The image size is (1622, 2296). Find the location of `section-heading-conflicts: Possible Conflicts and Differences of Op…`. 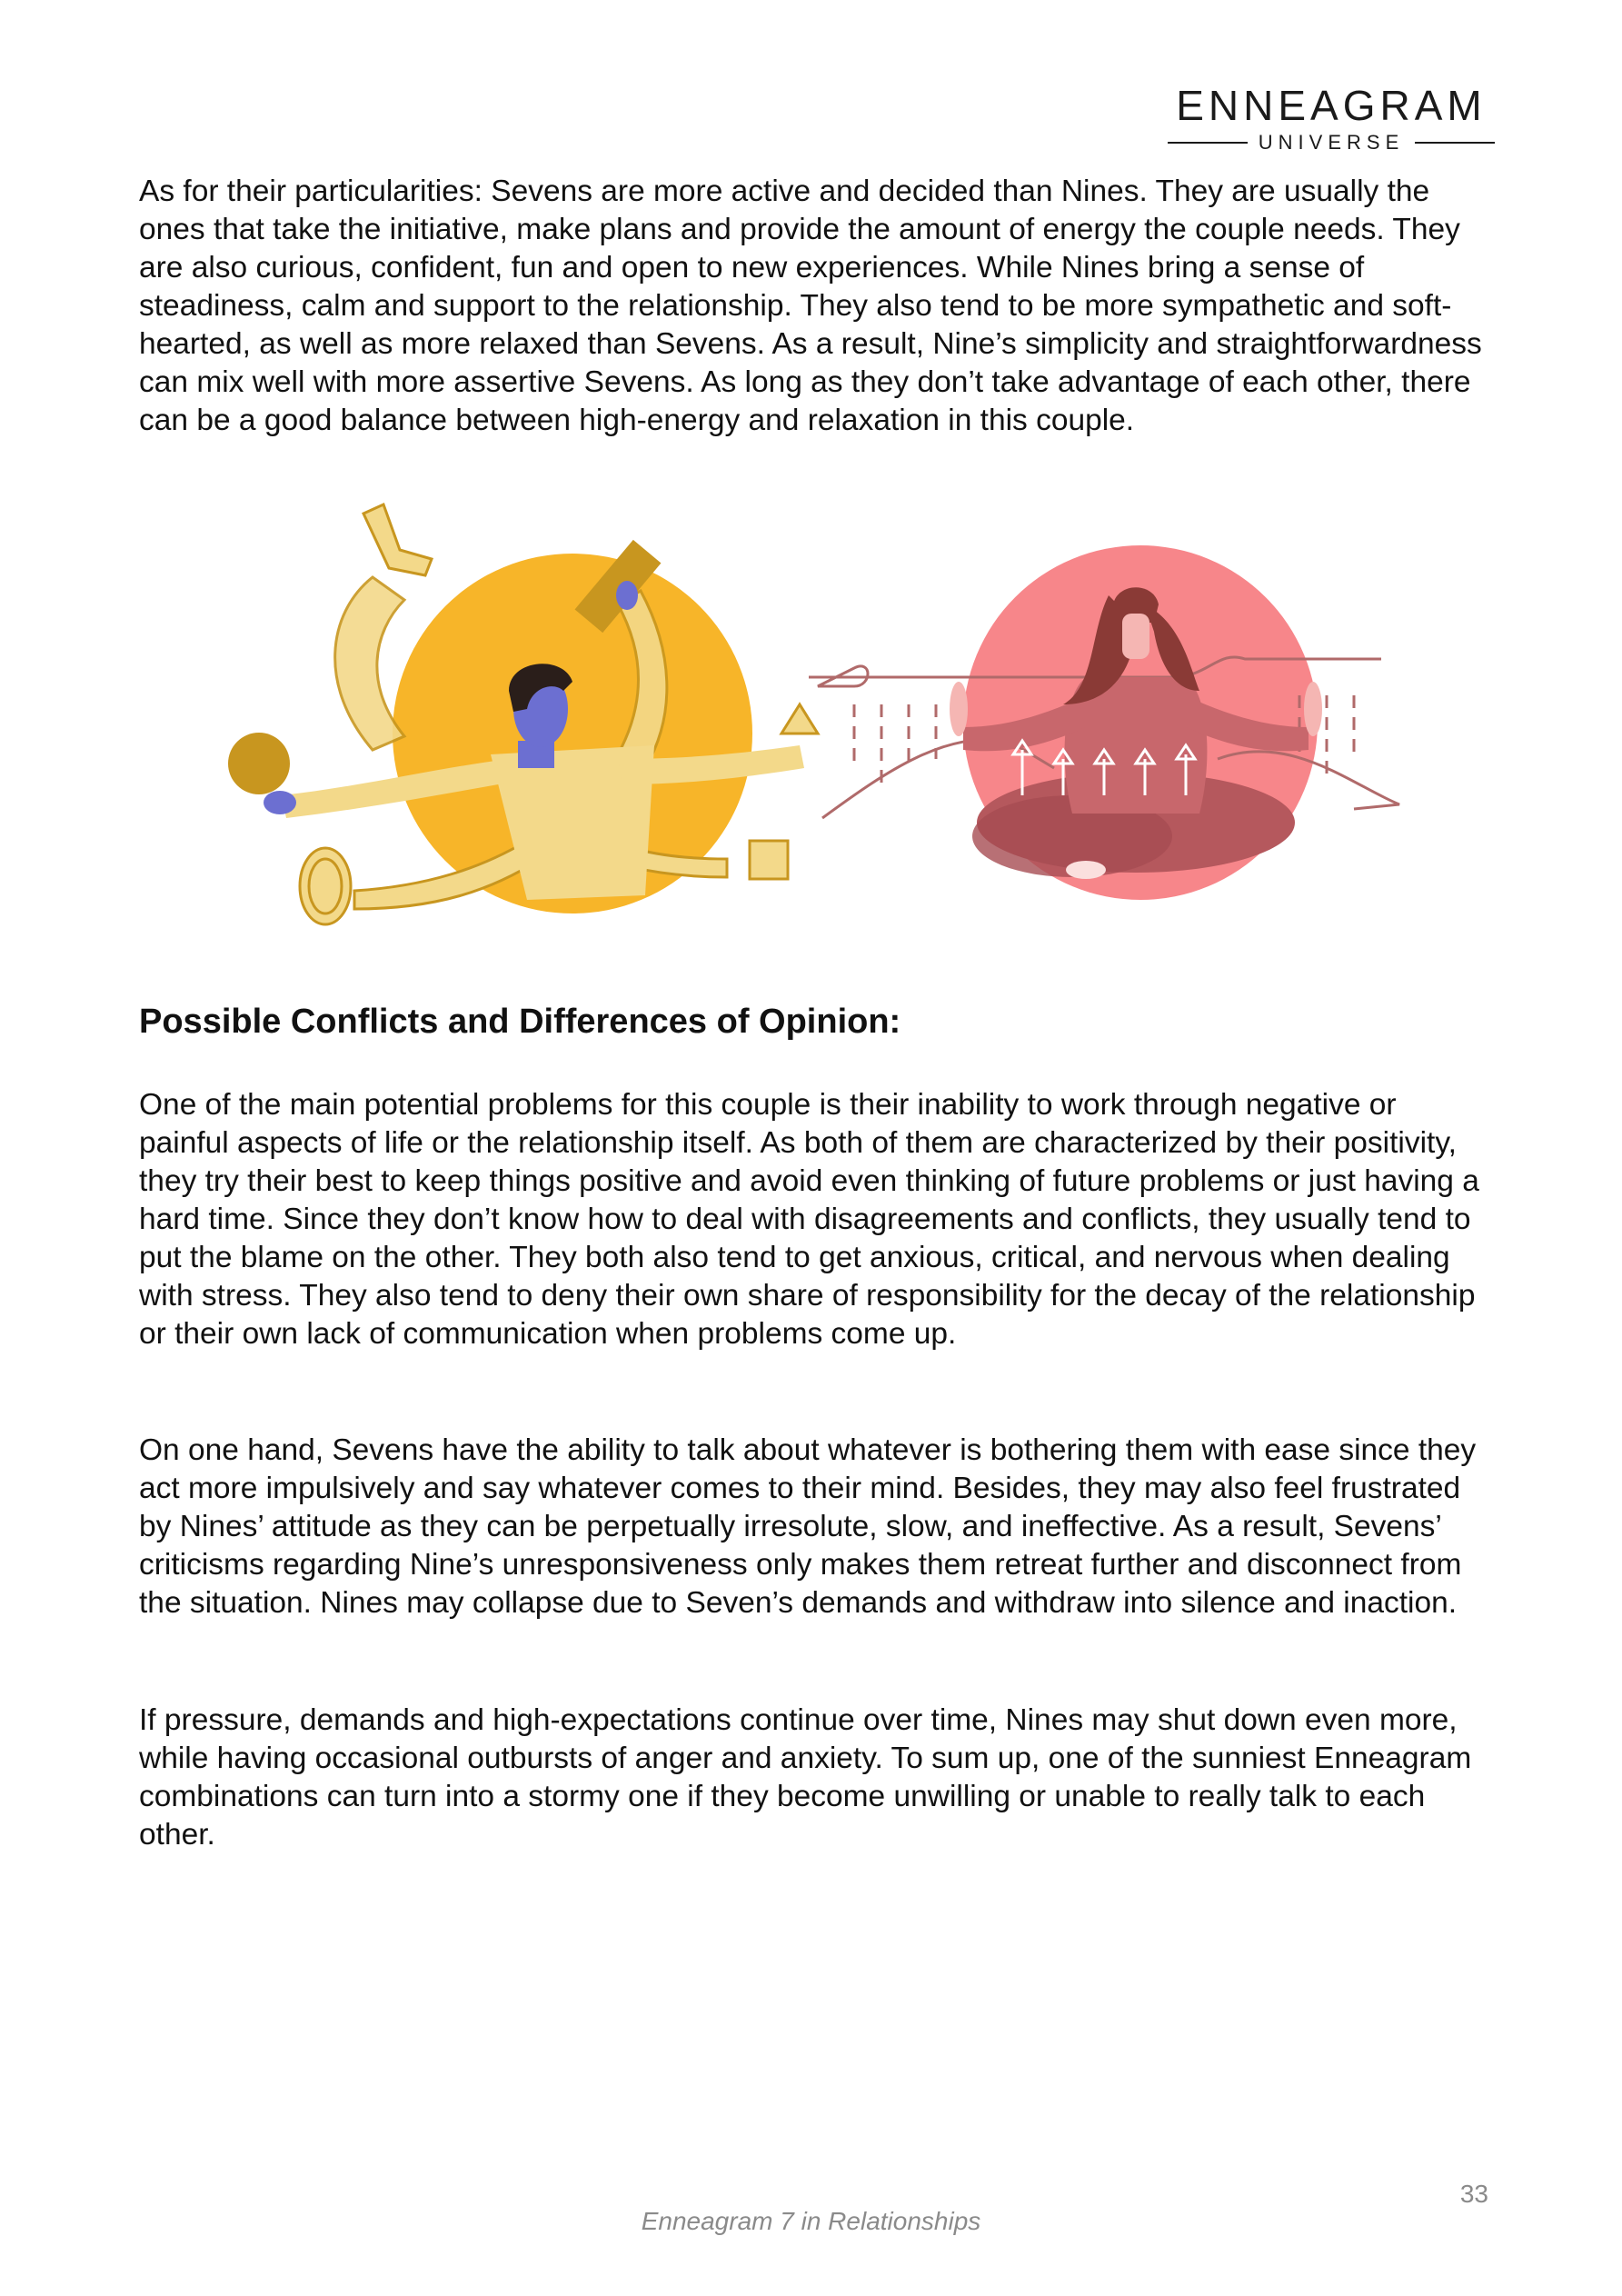

section-heading-conflicts: Possible Conflicts and Differences of Op… is located at coordinates (520, 1022).